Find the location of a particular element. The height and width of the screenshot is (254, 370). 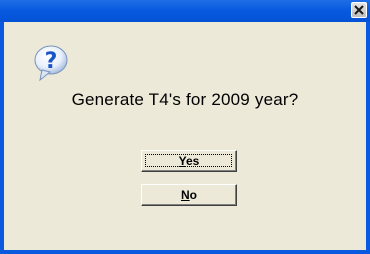

yes-button-label: Yes is located at coordinates (189, 161).